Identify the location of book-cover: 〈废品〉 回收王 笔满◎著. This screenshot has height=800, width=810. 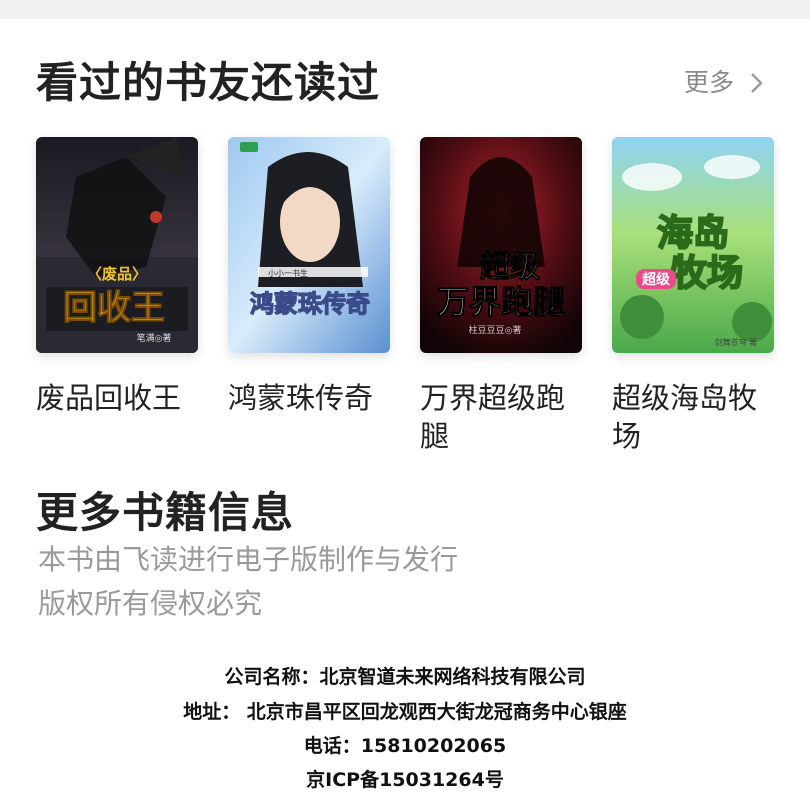
(117, 245).